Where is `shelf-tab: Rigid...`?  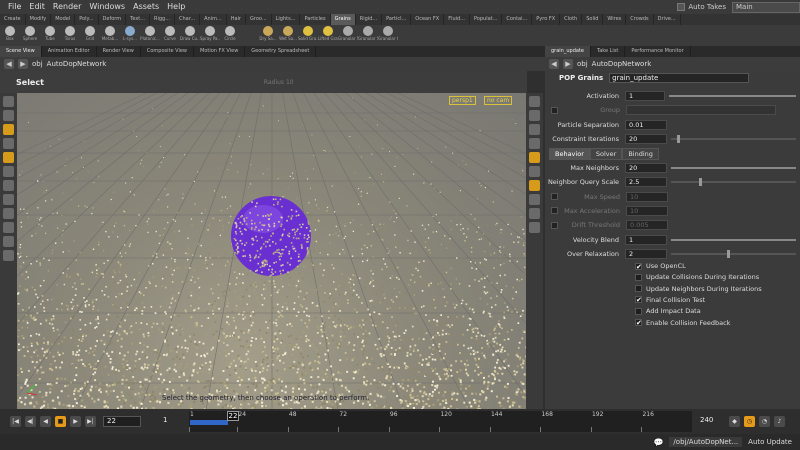
shelf-tab: Rigid... is located at coordinates (369, 19).